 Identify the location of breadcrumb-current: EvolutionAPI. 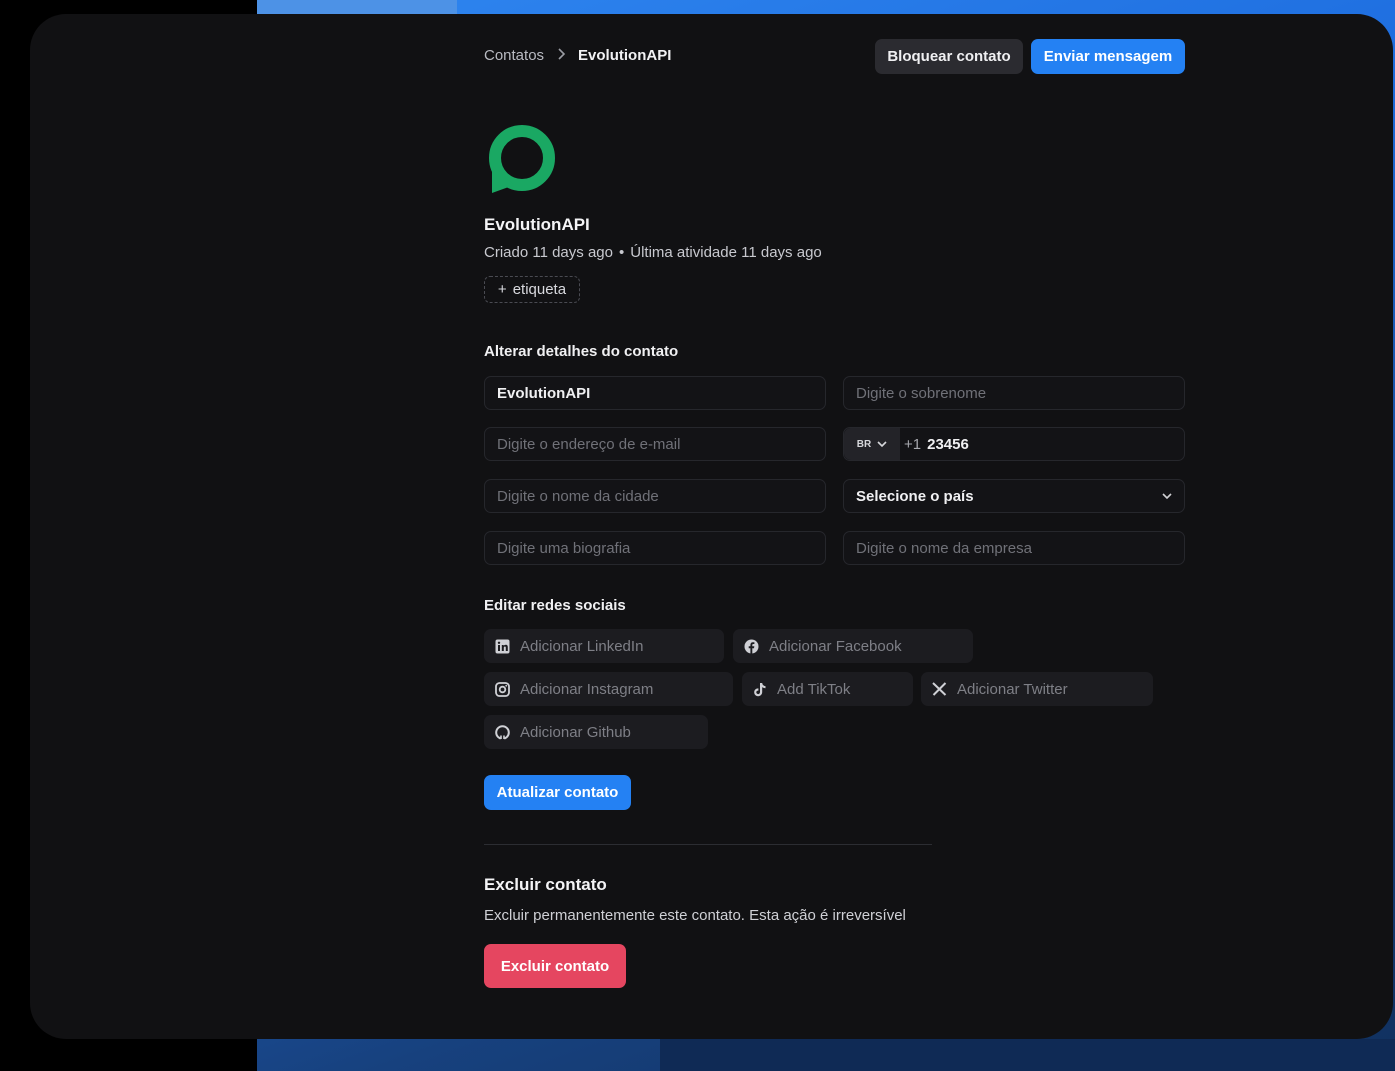
(625, 55).